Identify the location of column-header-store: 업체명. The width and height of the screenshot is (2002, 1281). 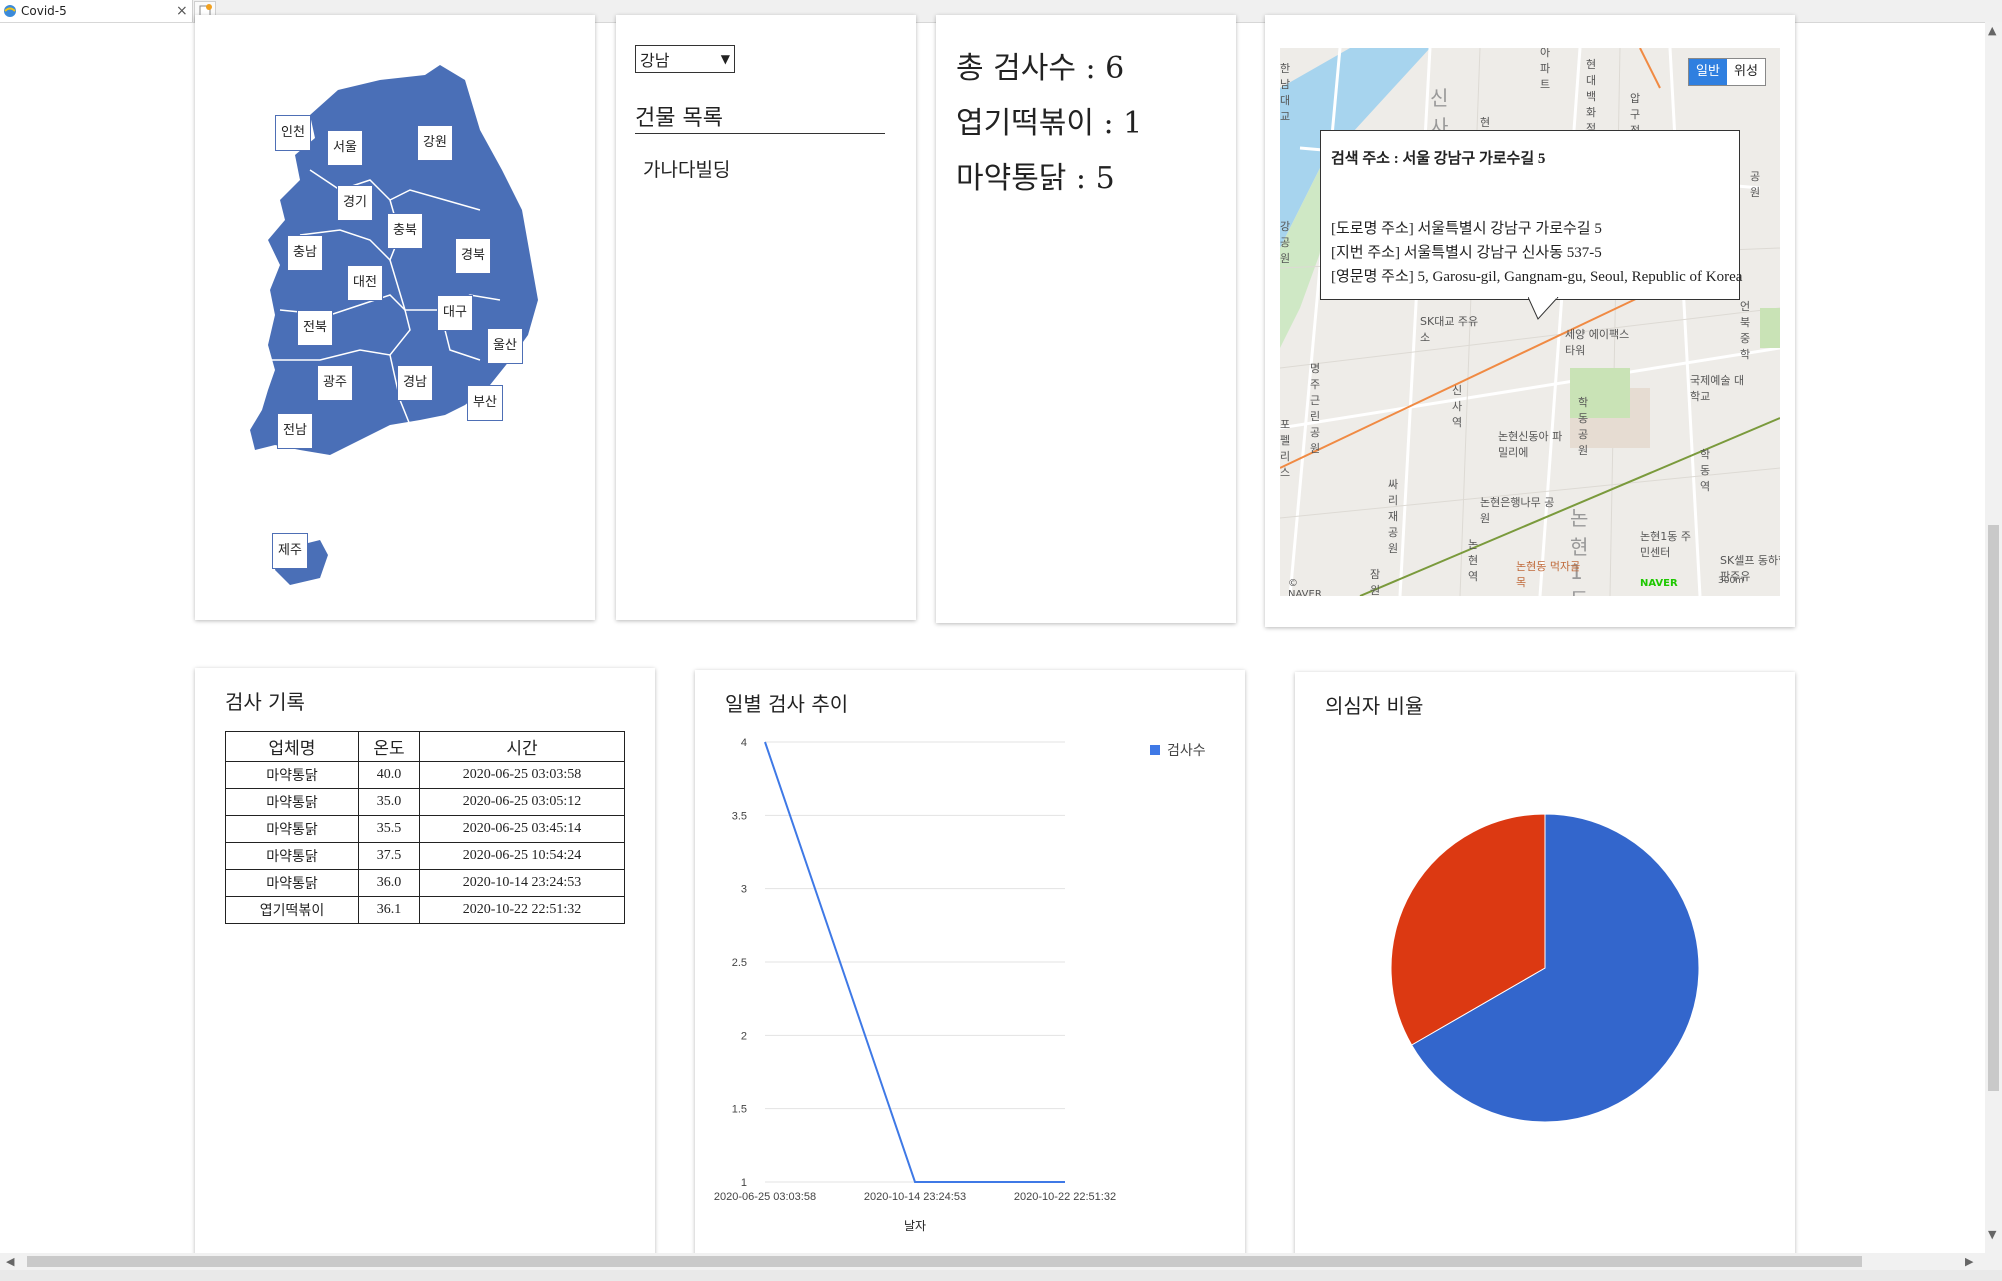
(292, 746).